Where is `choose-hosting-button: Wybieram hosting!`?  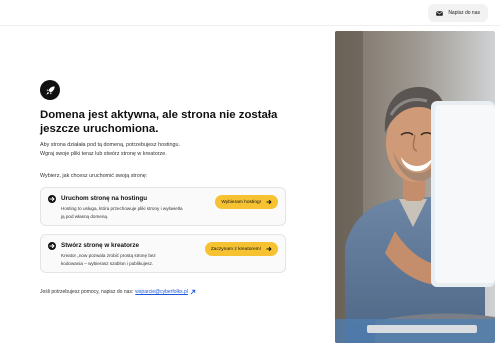 choose-hosting-button: Wybieram hosting! is located at coordinates (246, 202).